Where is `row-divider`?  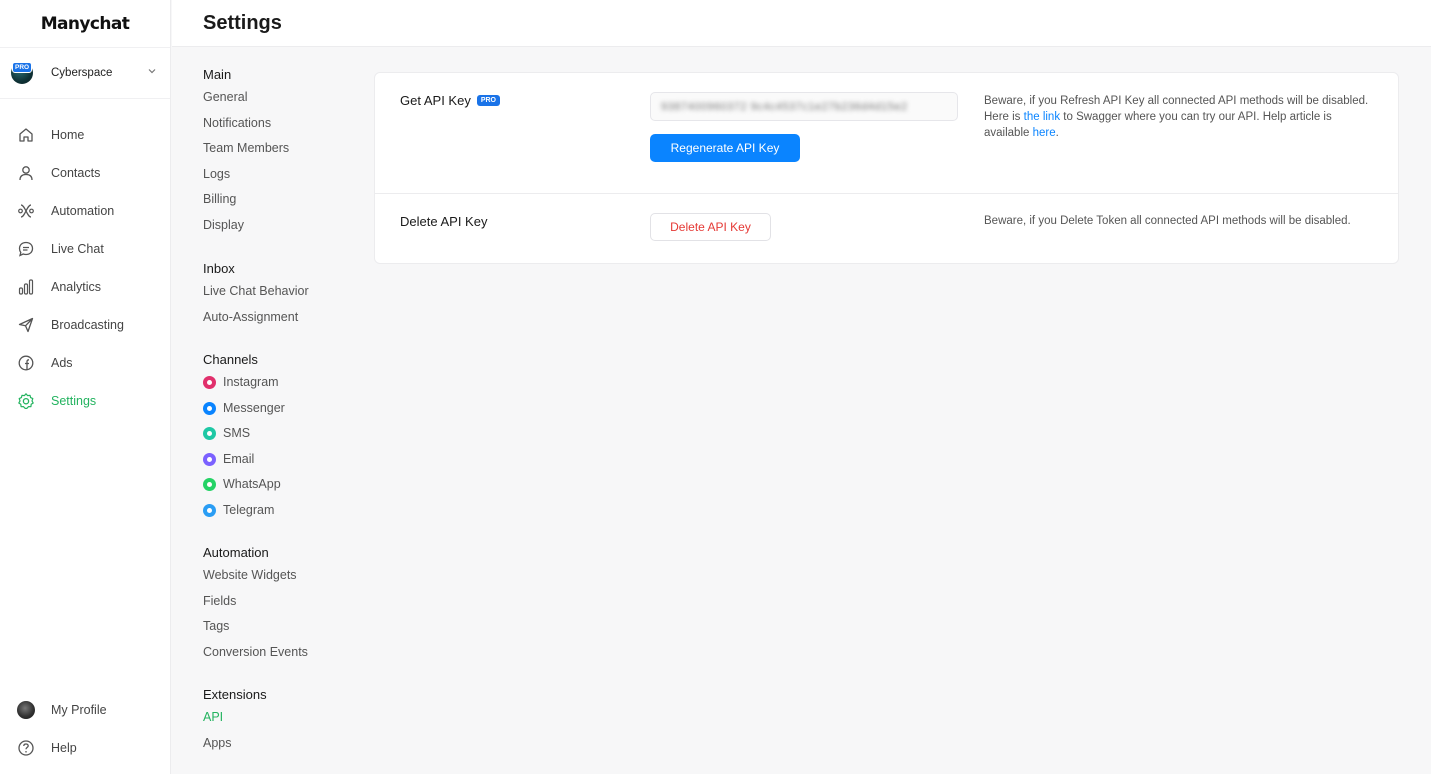
row-divider is located at coordinates (886, 193).